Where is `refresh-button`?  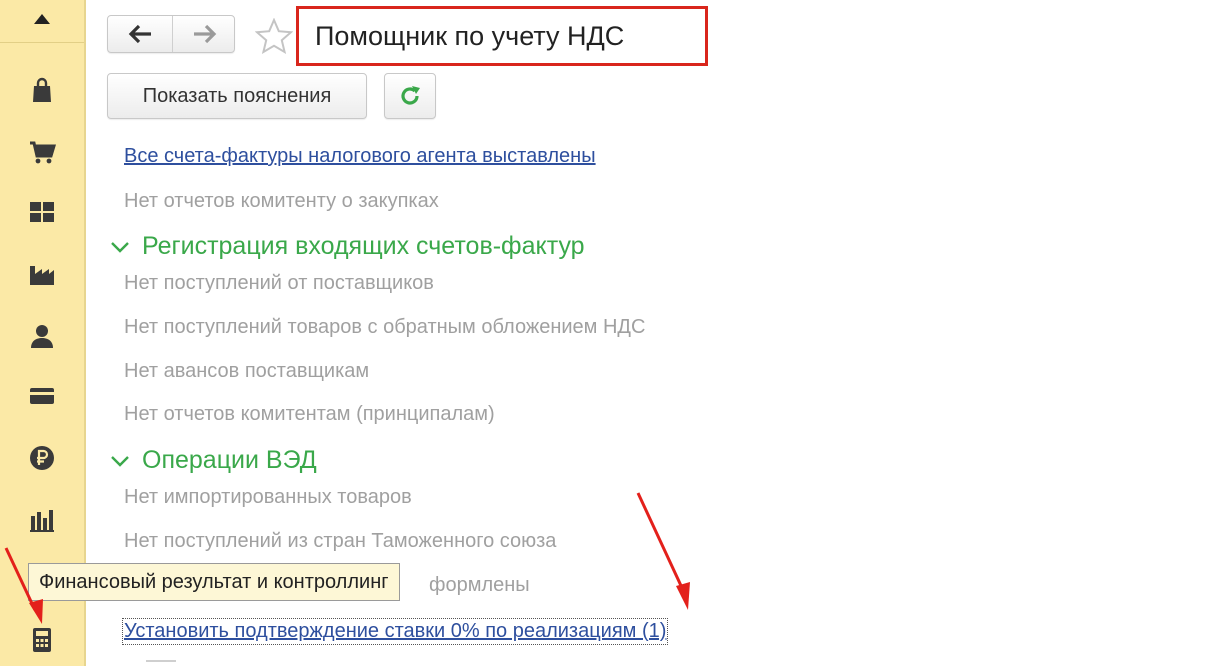
refresh-button is located at coordinates (410, 96).